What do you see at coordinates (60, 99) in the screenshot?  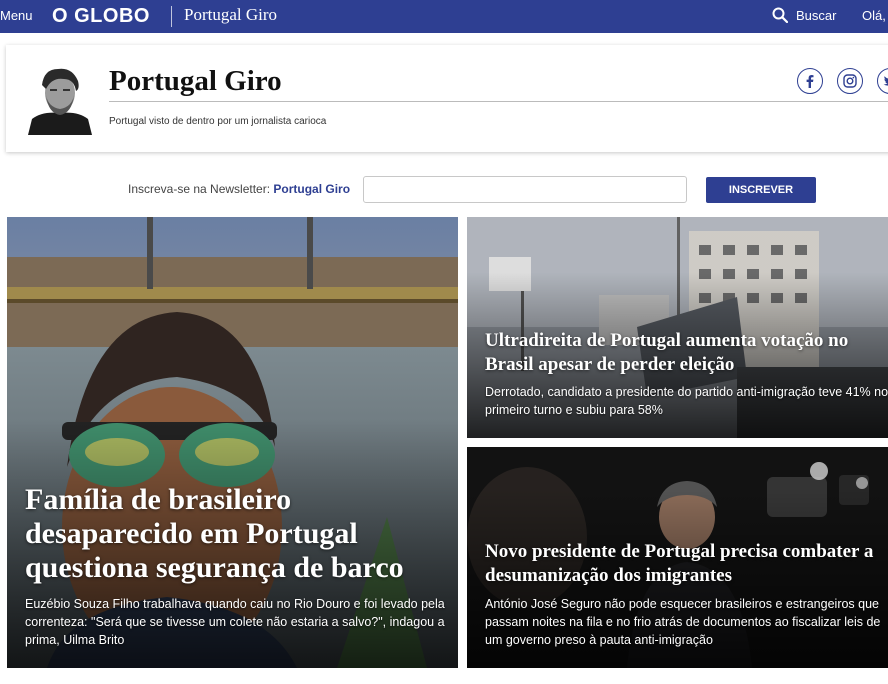 I see `author-avatar` at bounding box center [60, 99].